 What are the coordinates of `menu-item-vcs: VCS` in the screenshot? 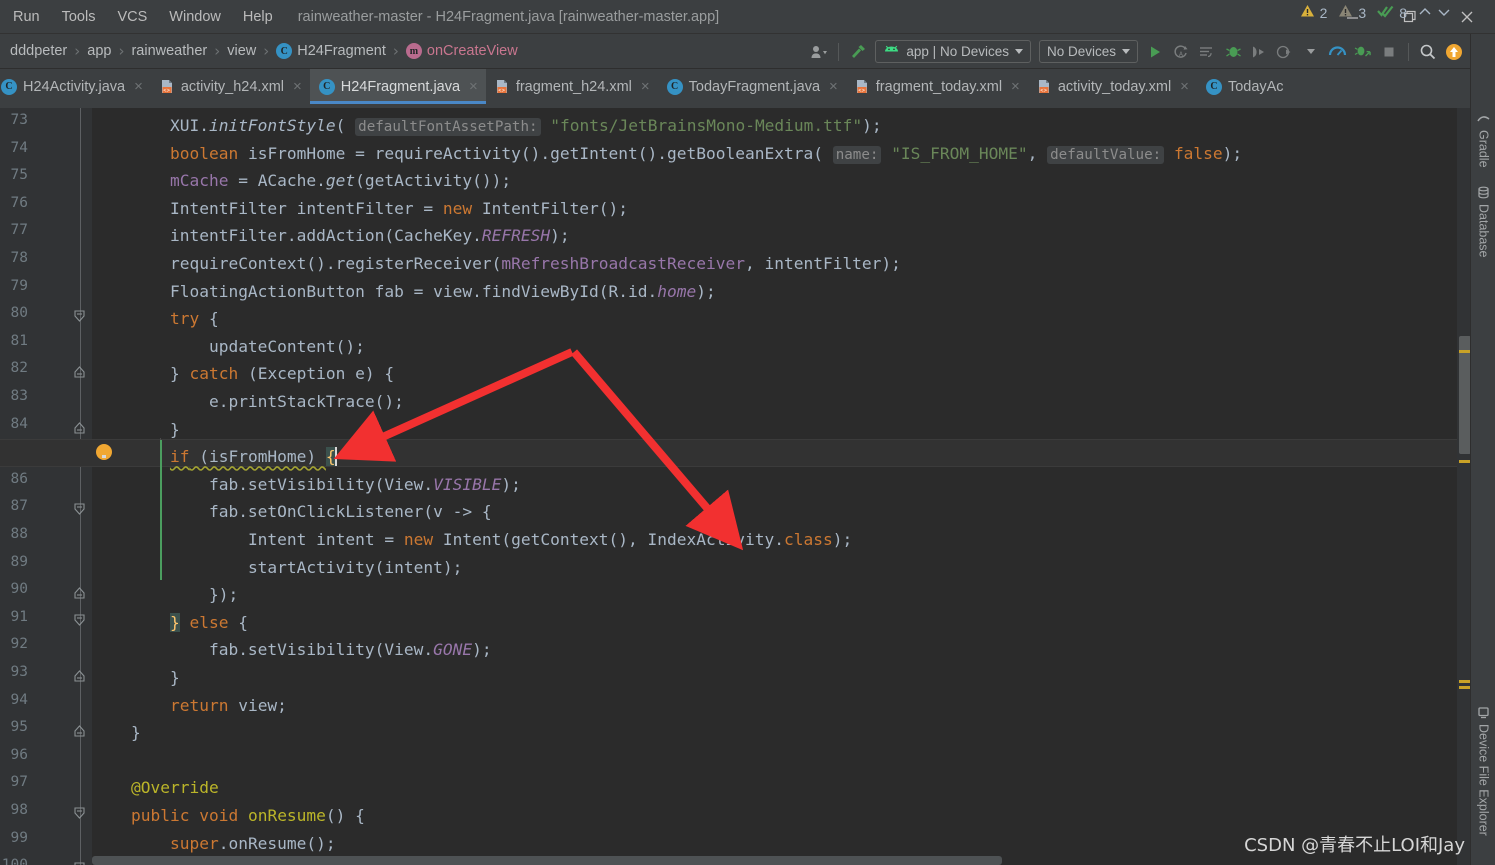 It's located at (132, 17).